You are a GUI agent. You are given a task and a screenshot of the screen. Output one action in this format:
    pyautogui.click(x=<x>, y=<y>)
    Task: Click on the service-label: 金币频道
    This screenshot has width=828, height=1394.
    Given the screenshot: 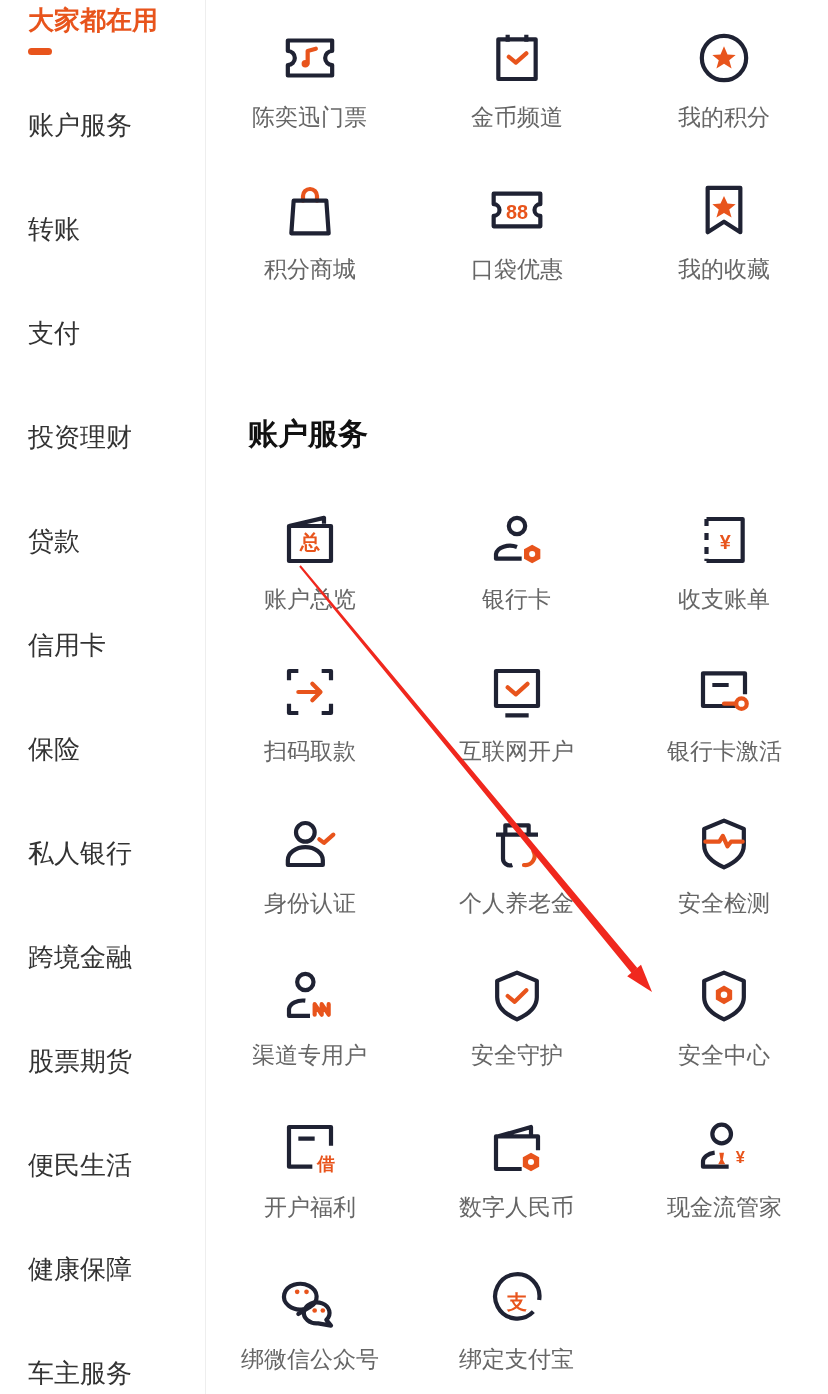 What is the action you would take?
    pyautogui.click(x=517, y=117)
    